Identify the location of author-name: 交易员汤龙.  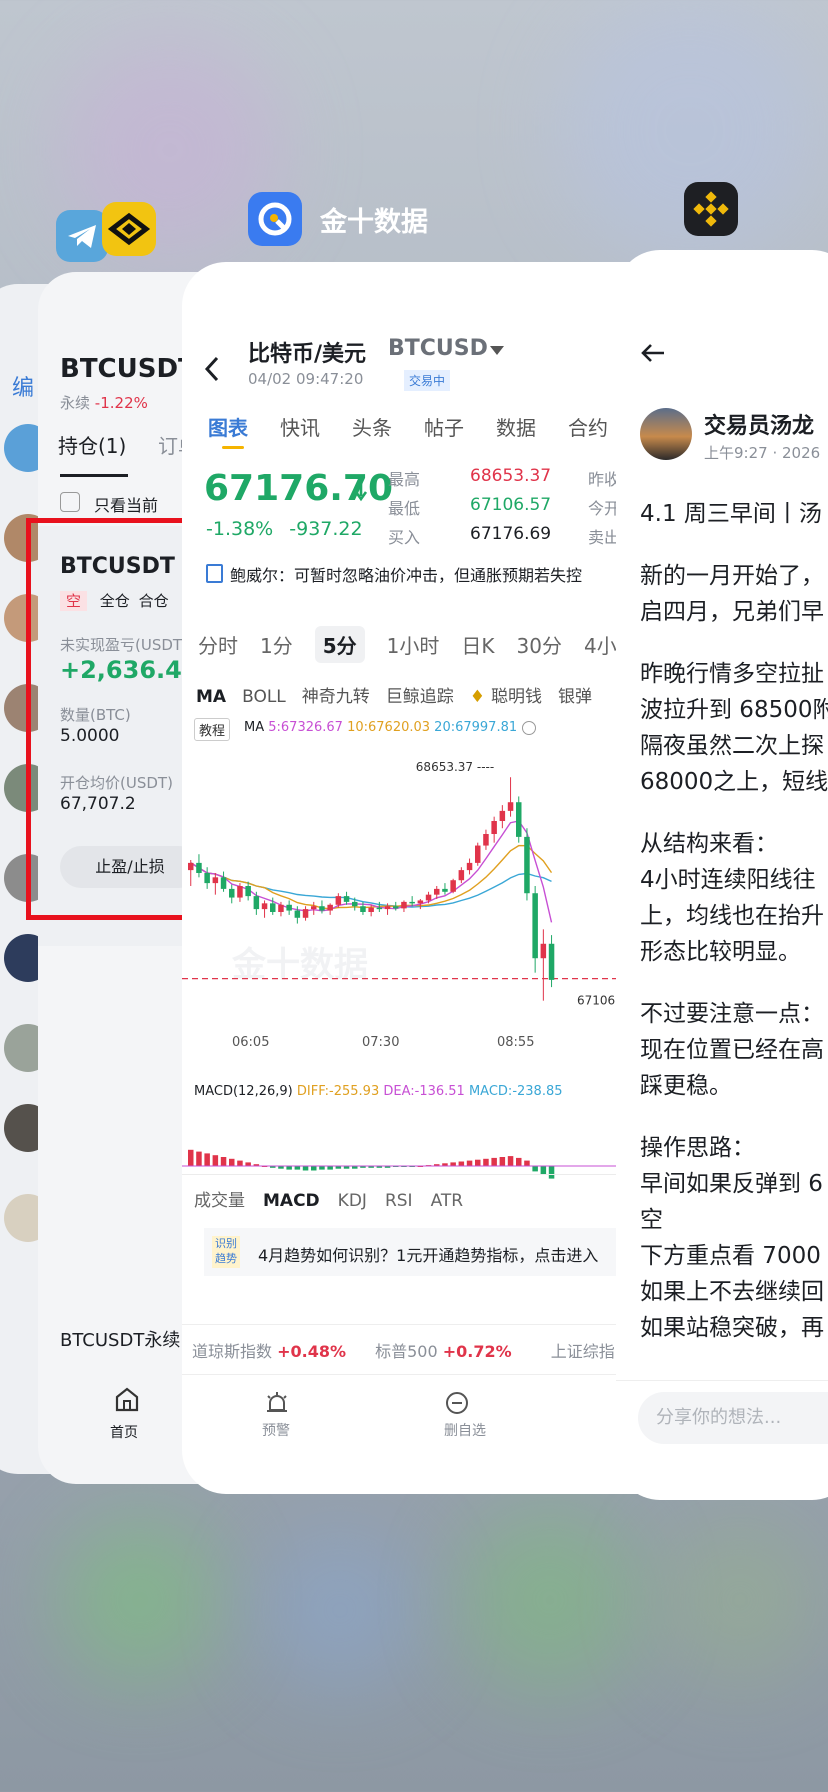
(759, 424).